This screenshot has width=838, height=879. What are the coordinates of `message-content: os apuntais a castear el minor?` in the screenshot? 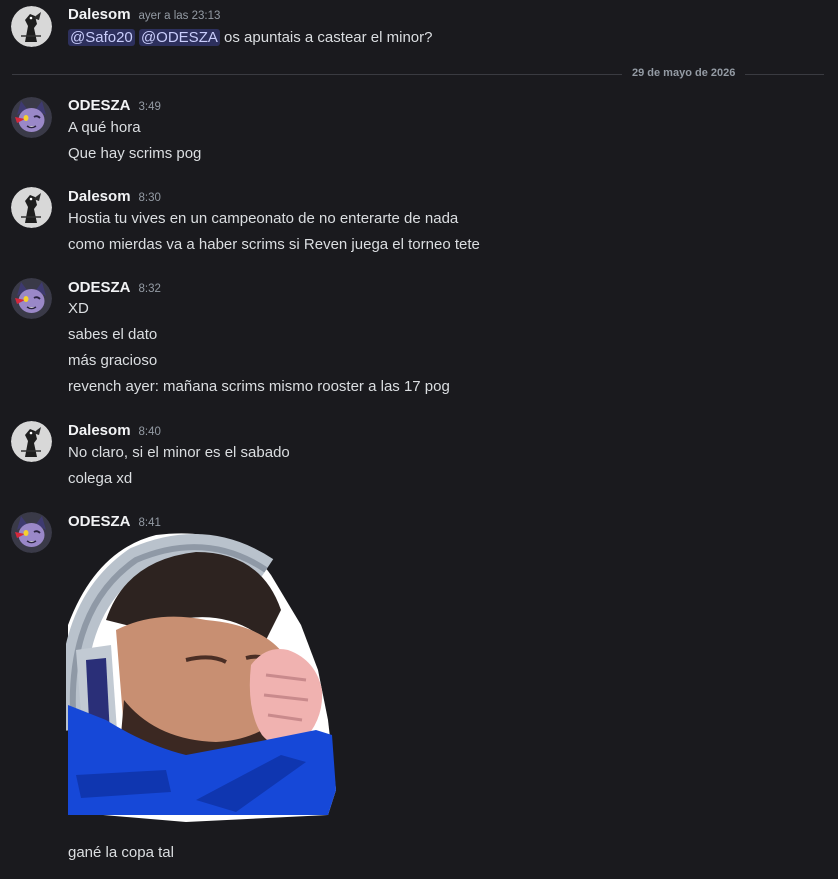 It's located at (328, 37).